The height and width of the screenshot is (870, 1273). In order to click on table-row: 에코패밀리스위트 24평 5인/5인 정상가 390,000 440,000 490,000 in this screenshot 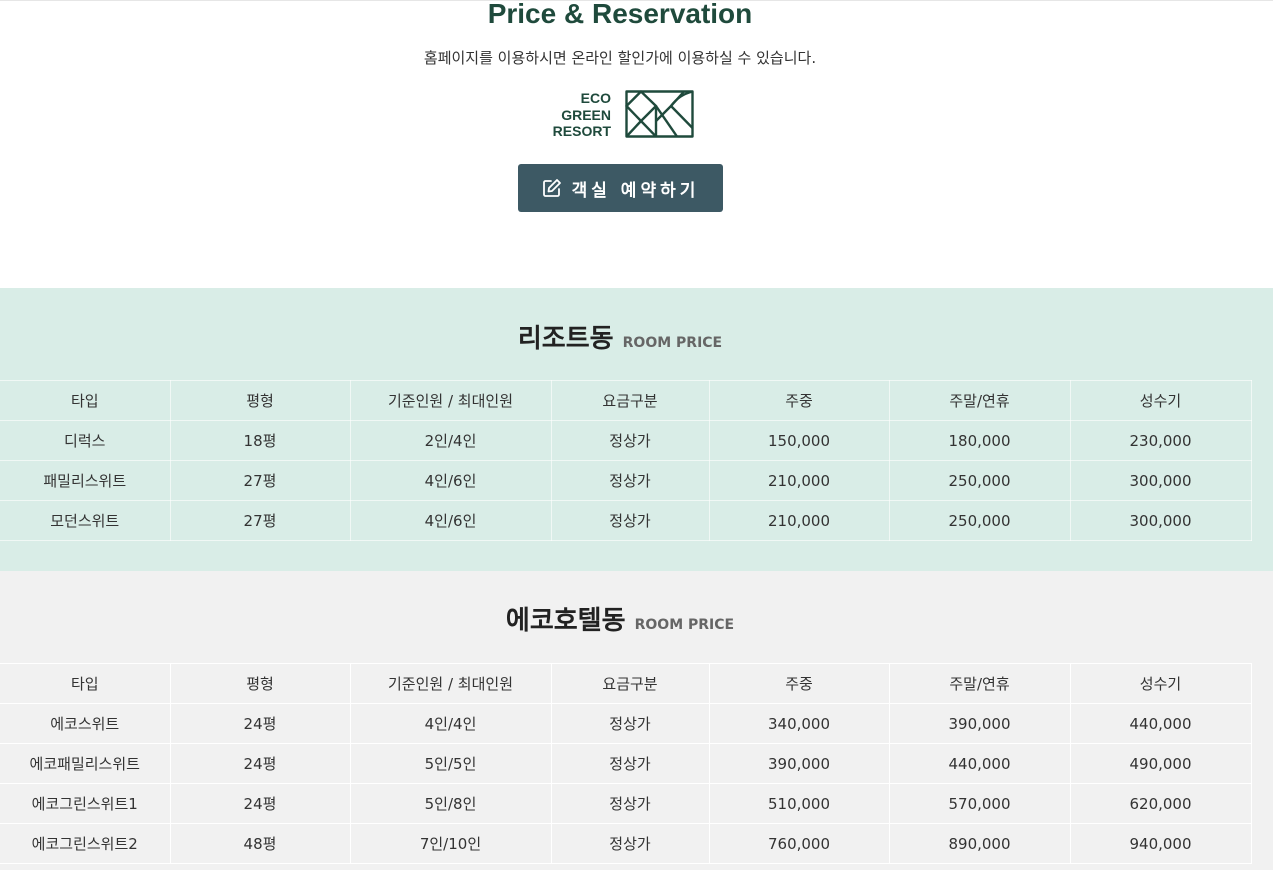, I will do `click(626, 763)`.